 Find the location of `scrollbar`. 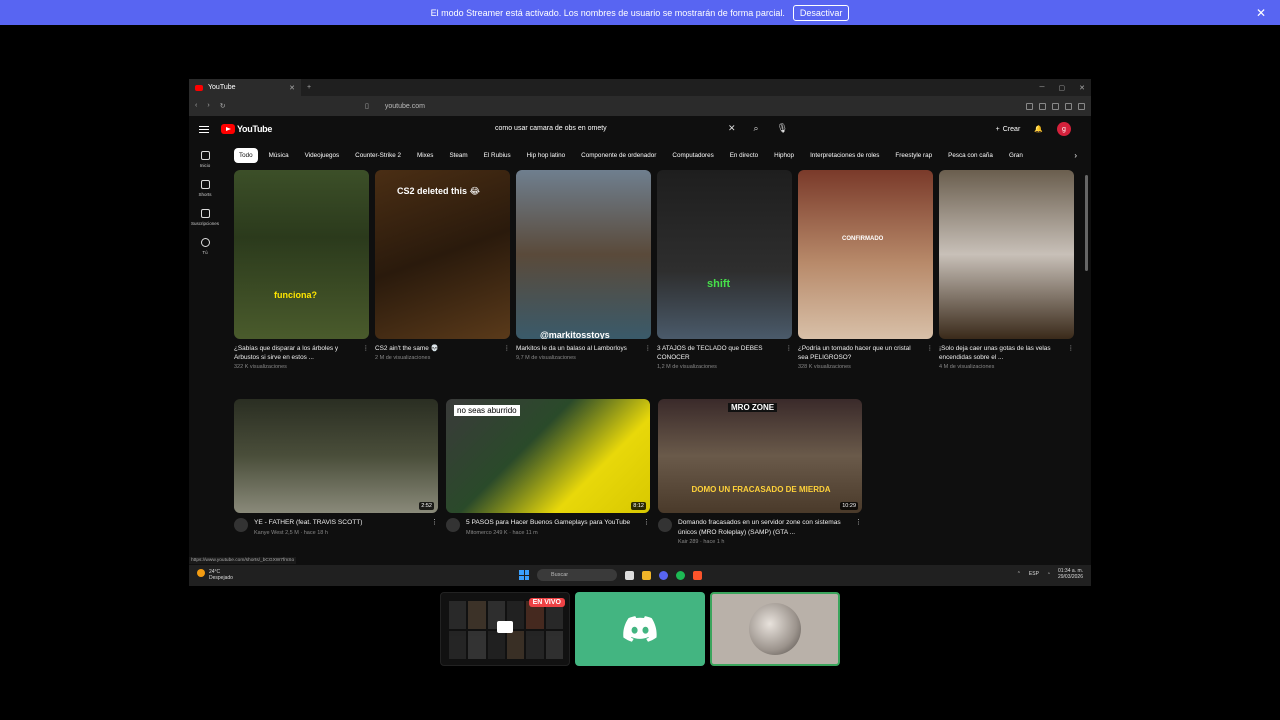

scrollbar is located at coordinates (1086, 223).